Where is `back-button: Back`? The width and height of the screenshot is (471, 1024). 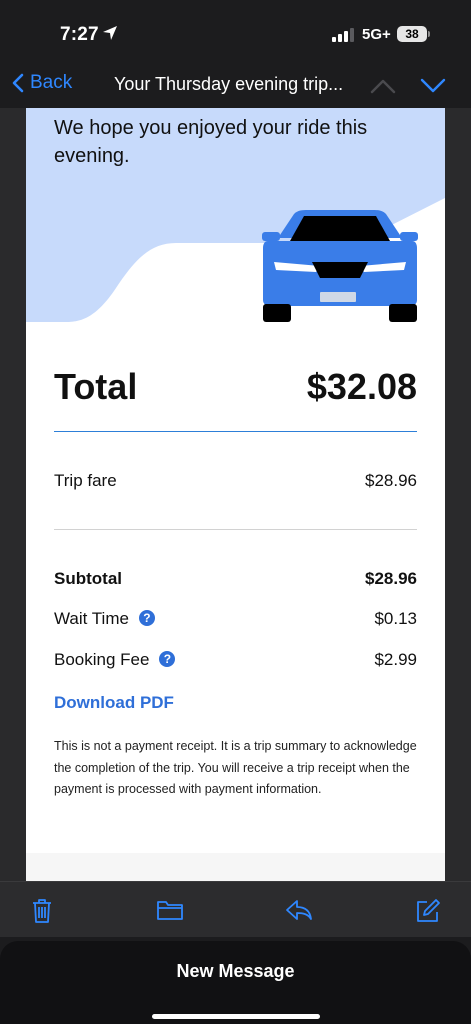
back-button: Back is located at coordinates (42, 83).